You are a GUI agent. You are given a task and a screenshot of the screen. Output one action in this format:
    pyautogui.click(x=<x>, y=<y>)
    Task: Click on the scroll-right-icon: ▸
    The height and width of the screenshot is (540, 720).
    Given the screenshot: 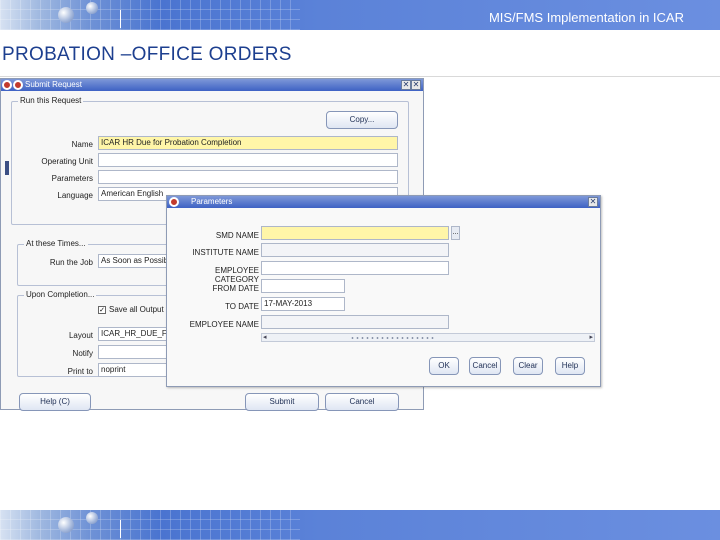 What is the action you would take?
    pyautogui.click(x=591, y=338)
    